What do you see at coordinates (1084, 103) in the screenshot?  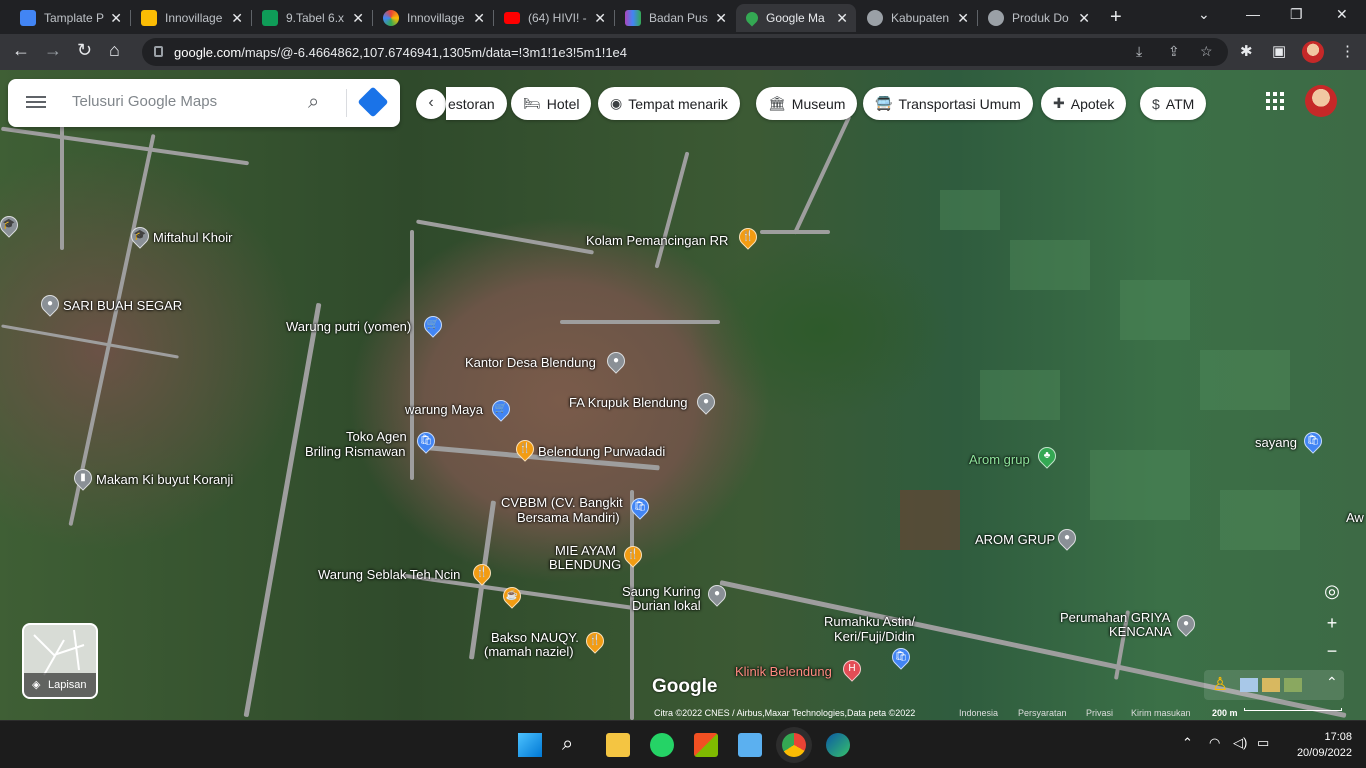 I see `chip-apotek: ✚ Apotek` at bounding box center [1084, 103].